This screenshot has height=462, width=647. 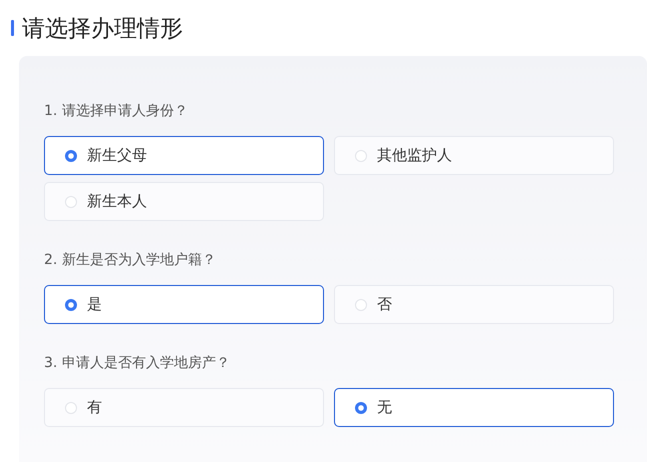 What do you see at coordinates (12, 28) in the screenshot?
I see `accent-bar` at bounding box center [12, 28].